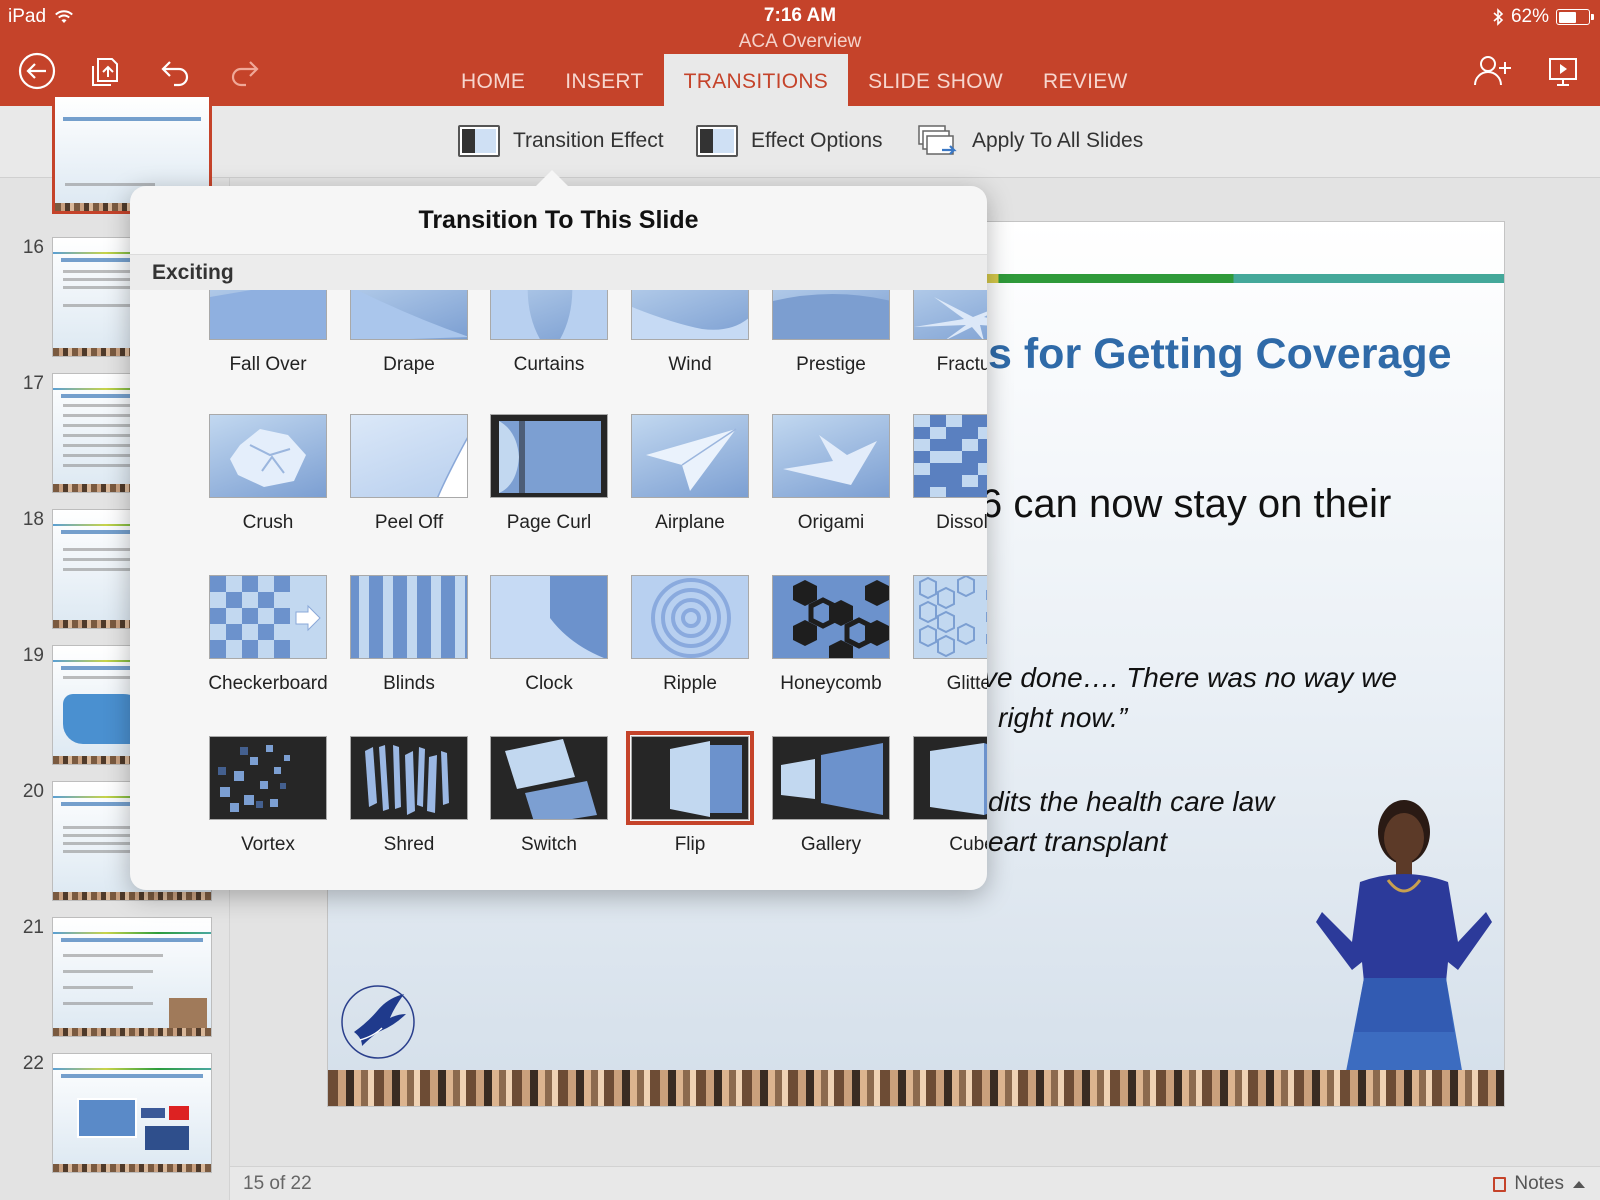 This screenshot has height=1200, width=1600. Describe the element at coordinates (690, 364) in the screenshot. I see `transition-label: Wind` at that location.